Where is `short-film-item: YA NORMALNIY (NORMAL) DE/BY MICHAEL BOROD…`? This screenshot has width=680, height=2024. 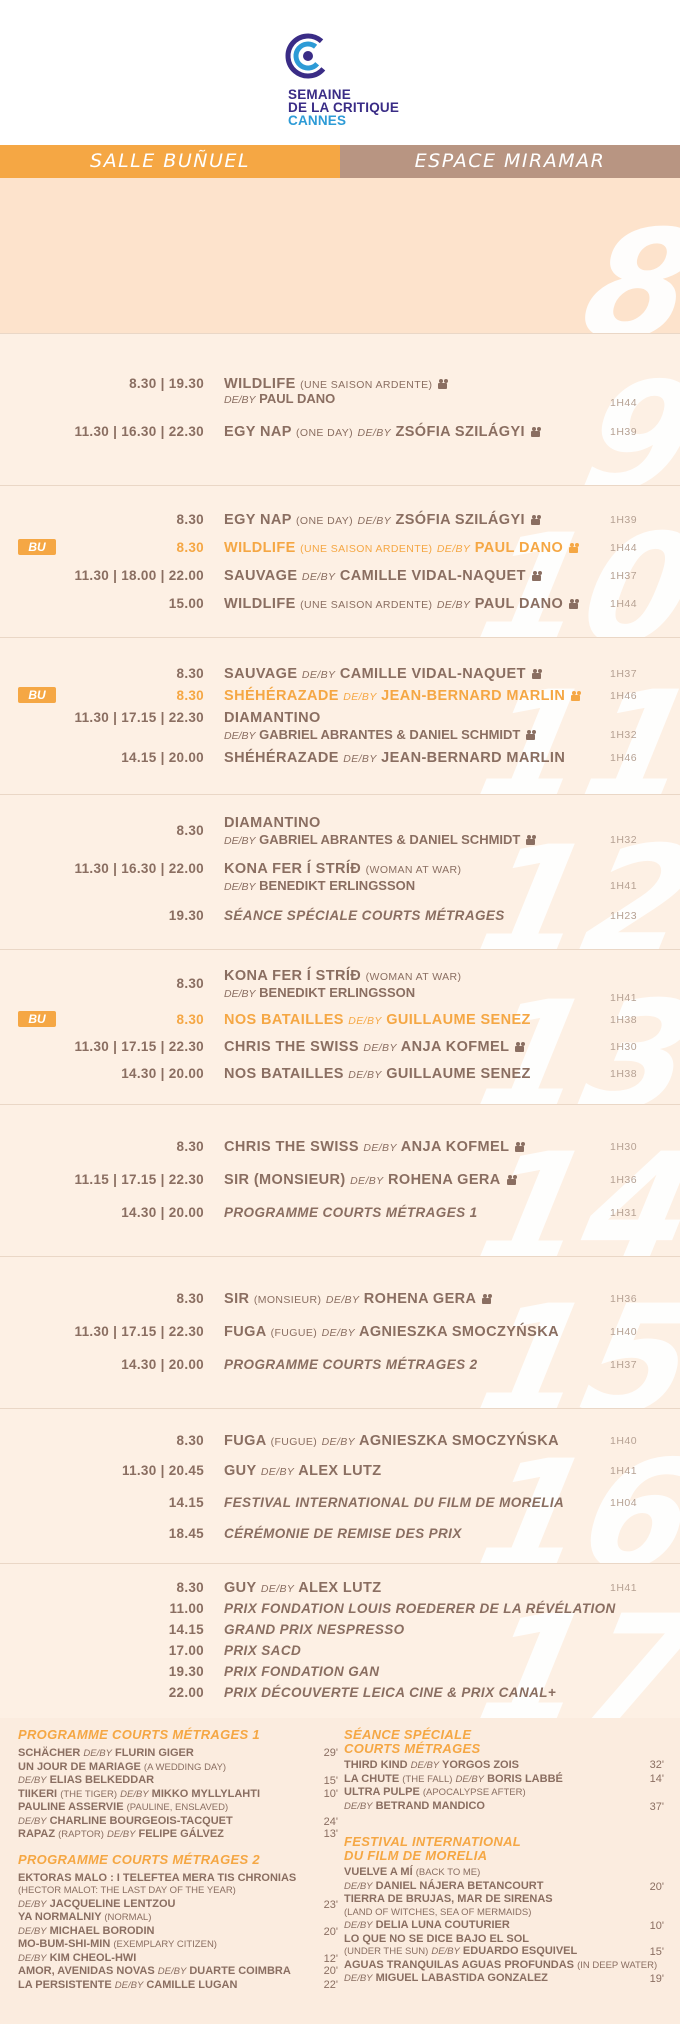
short-film-item: YA NORMALNIY (NORMAL) DE/BY MICHAEL BOROD… is located at coordinates (178, 1924).